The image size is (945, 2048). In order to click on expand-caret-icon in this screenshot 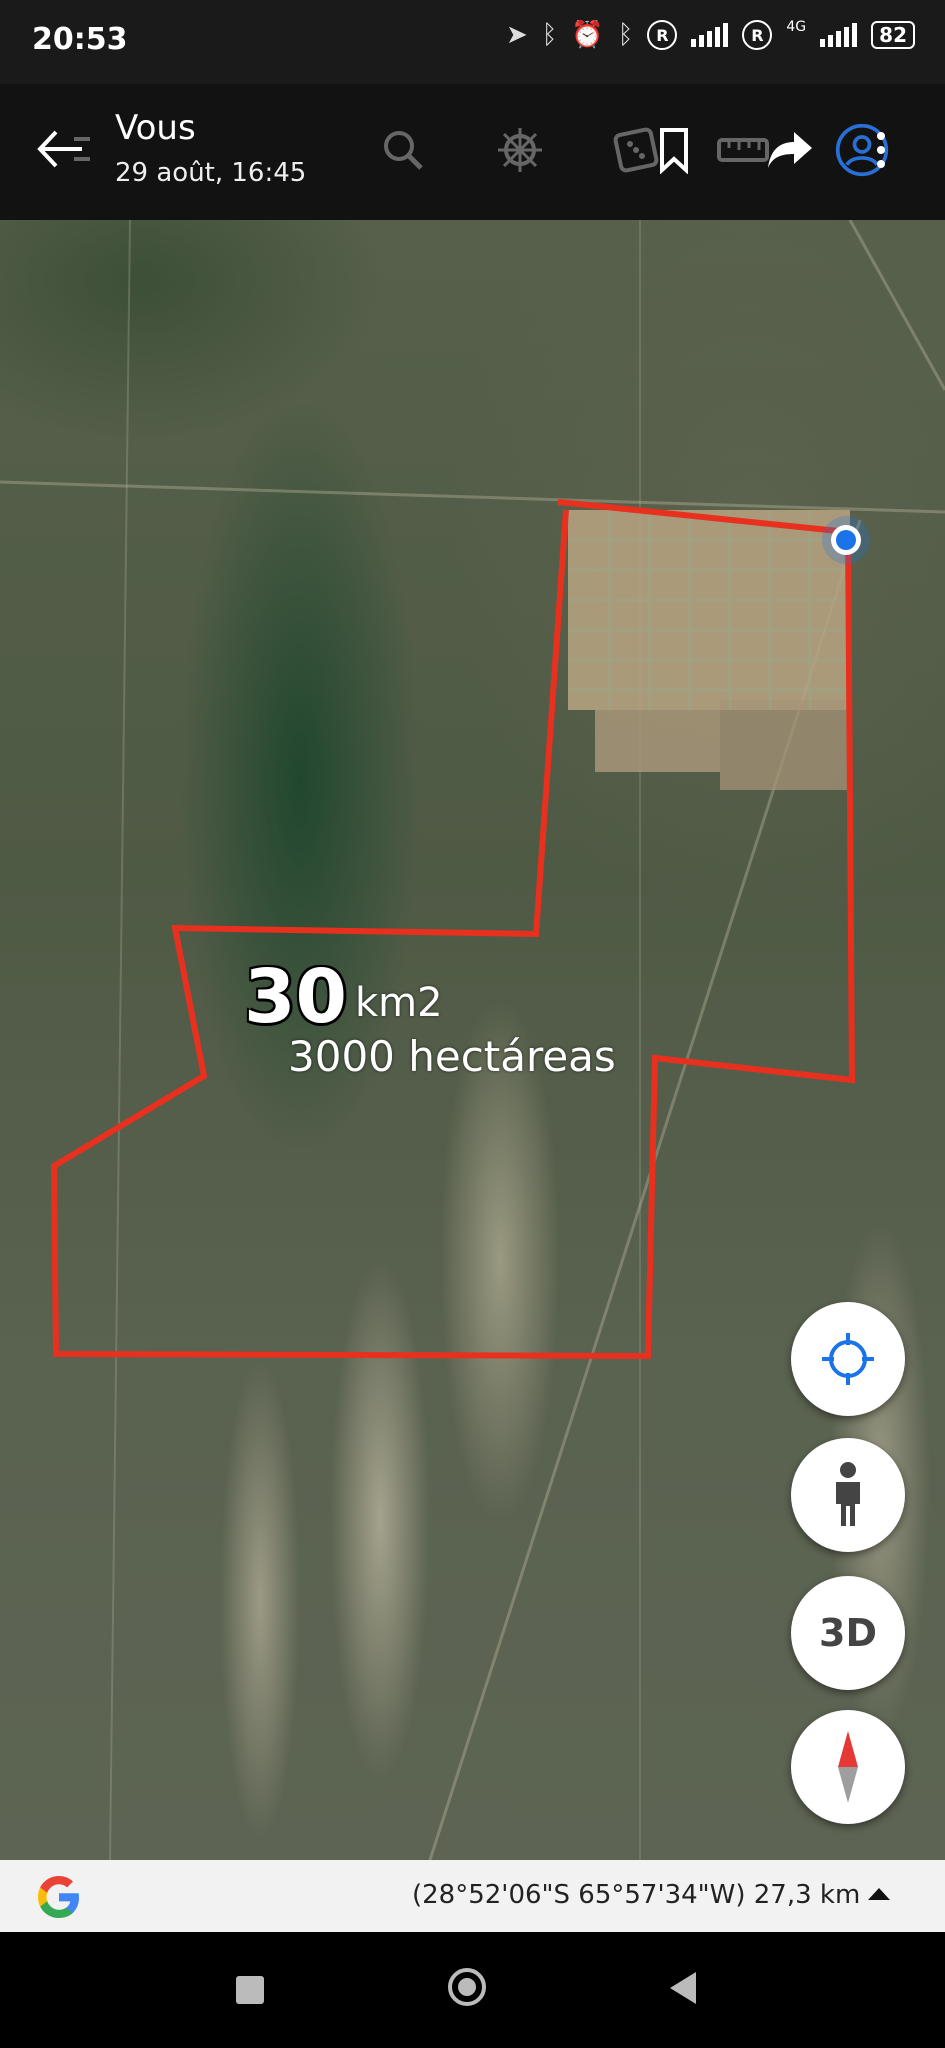, I will do `click(879, 1894)`.